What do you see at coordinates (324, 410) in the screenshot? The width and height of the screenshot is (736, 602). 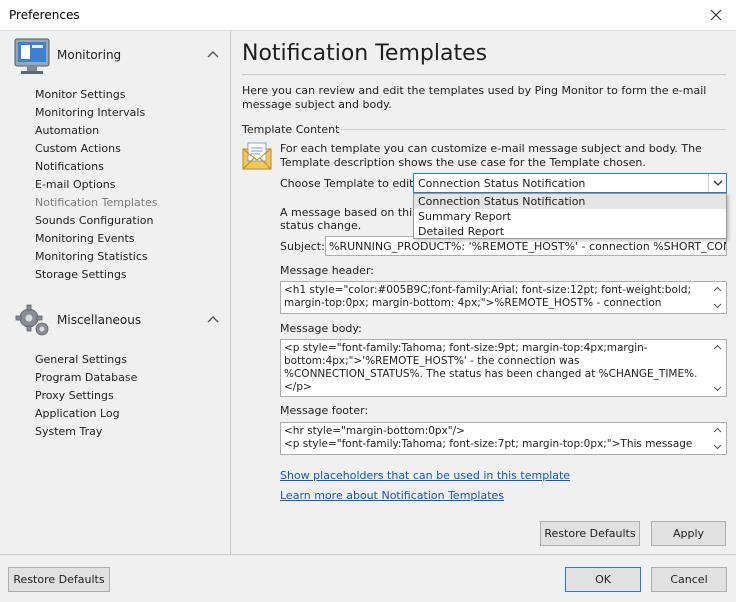 I see `footer-label: Message footer:` at bounding box center [324, 410].